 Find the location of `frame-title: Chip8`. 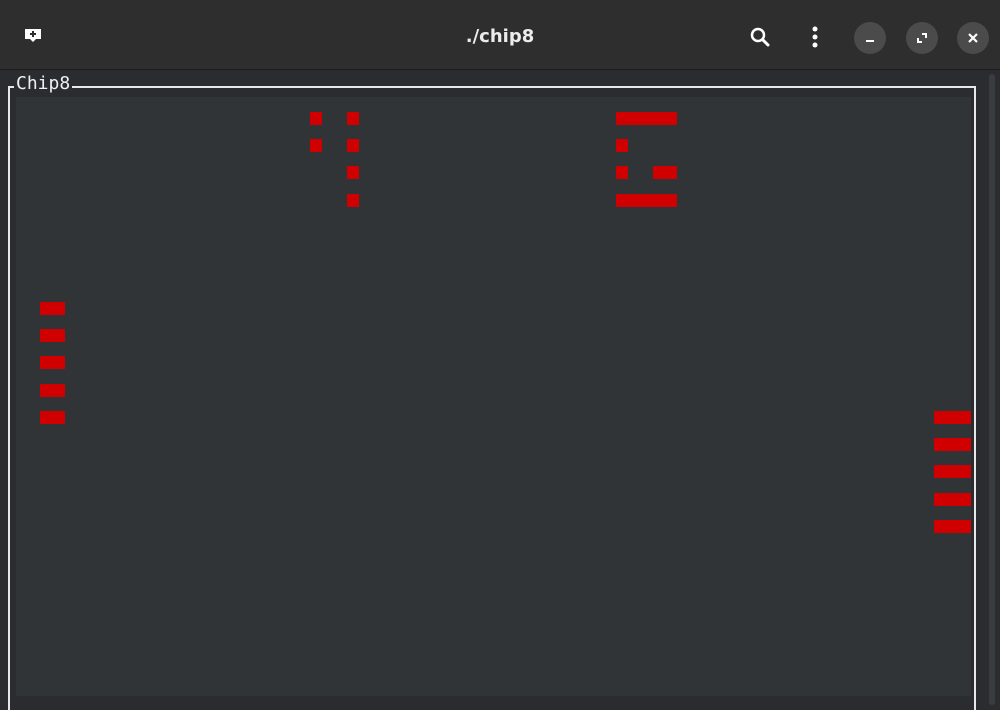

frame-title: Chip8 is located at coordinates (43, 84).